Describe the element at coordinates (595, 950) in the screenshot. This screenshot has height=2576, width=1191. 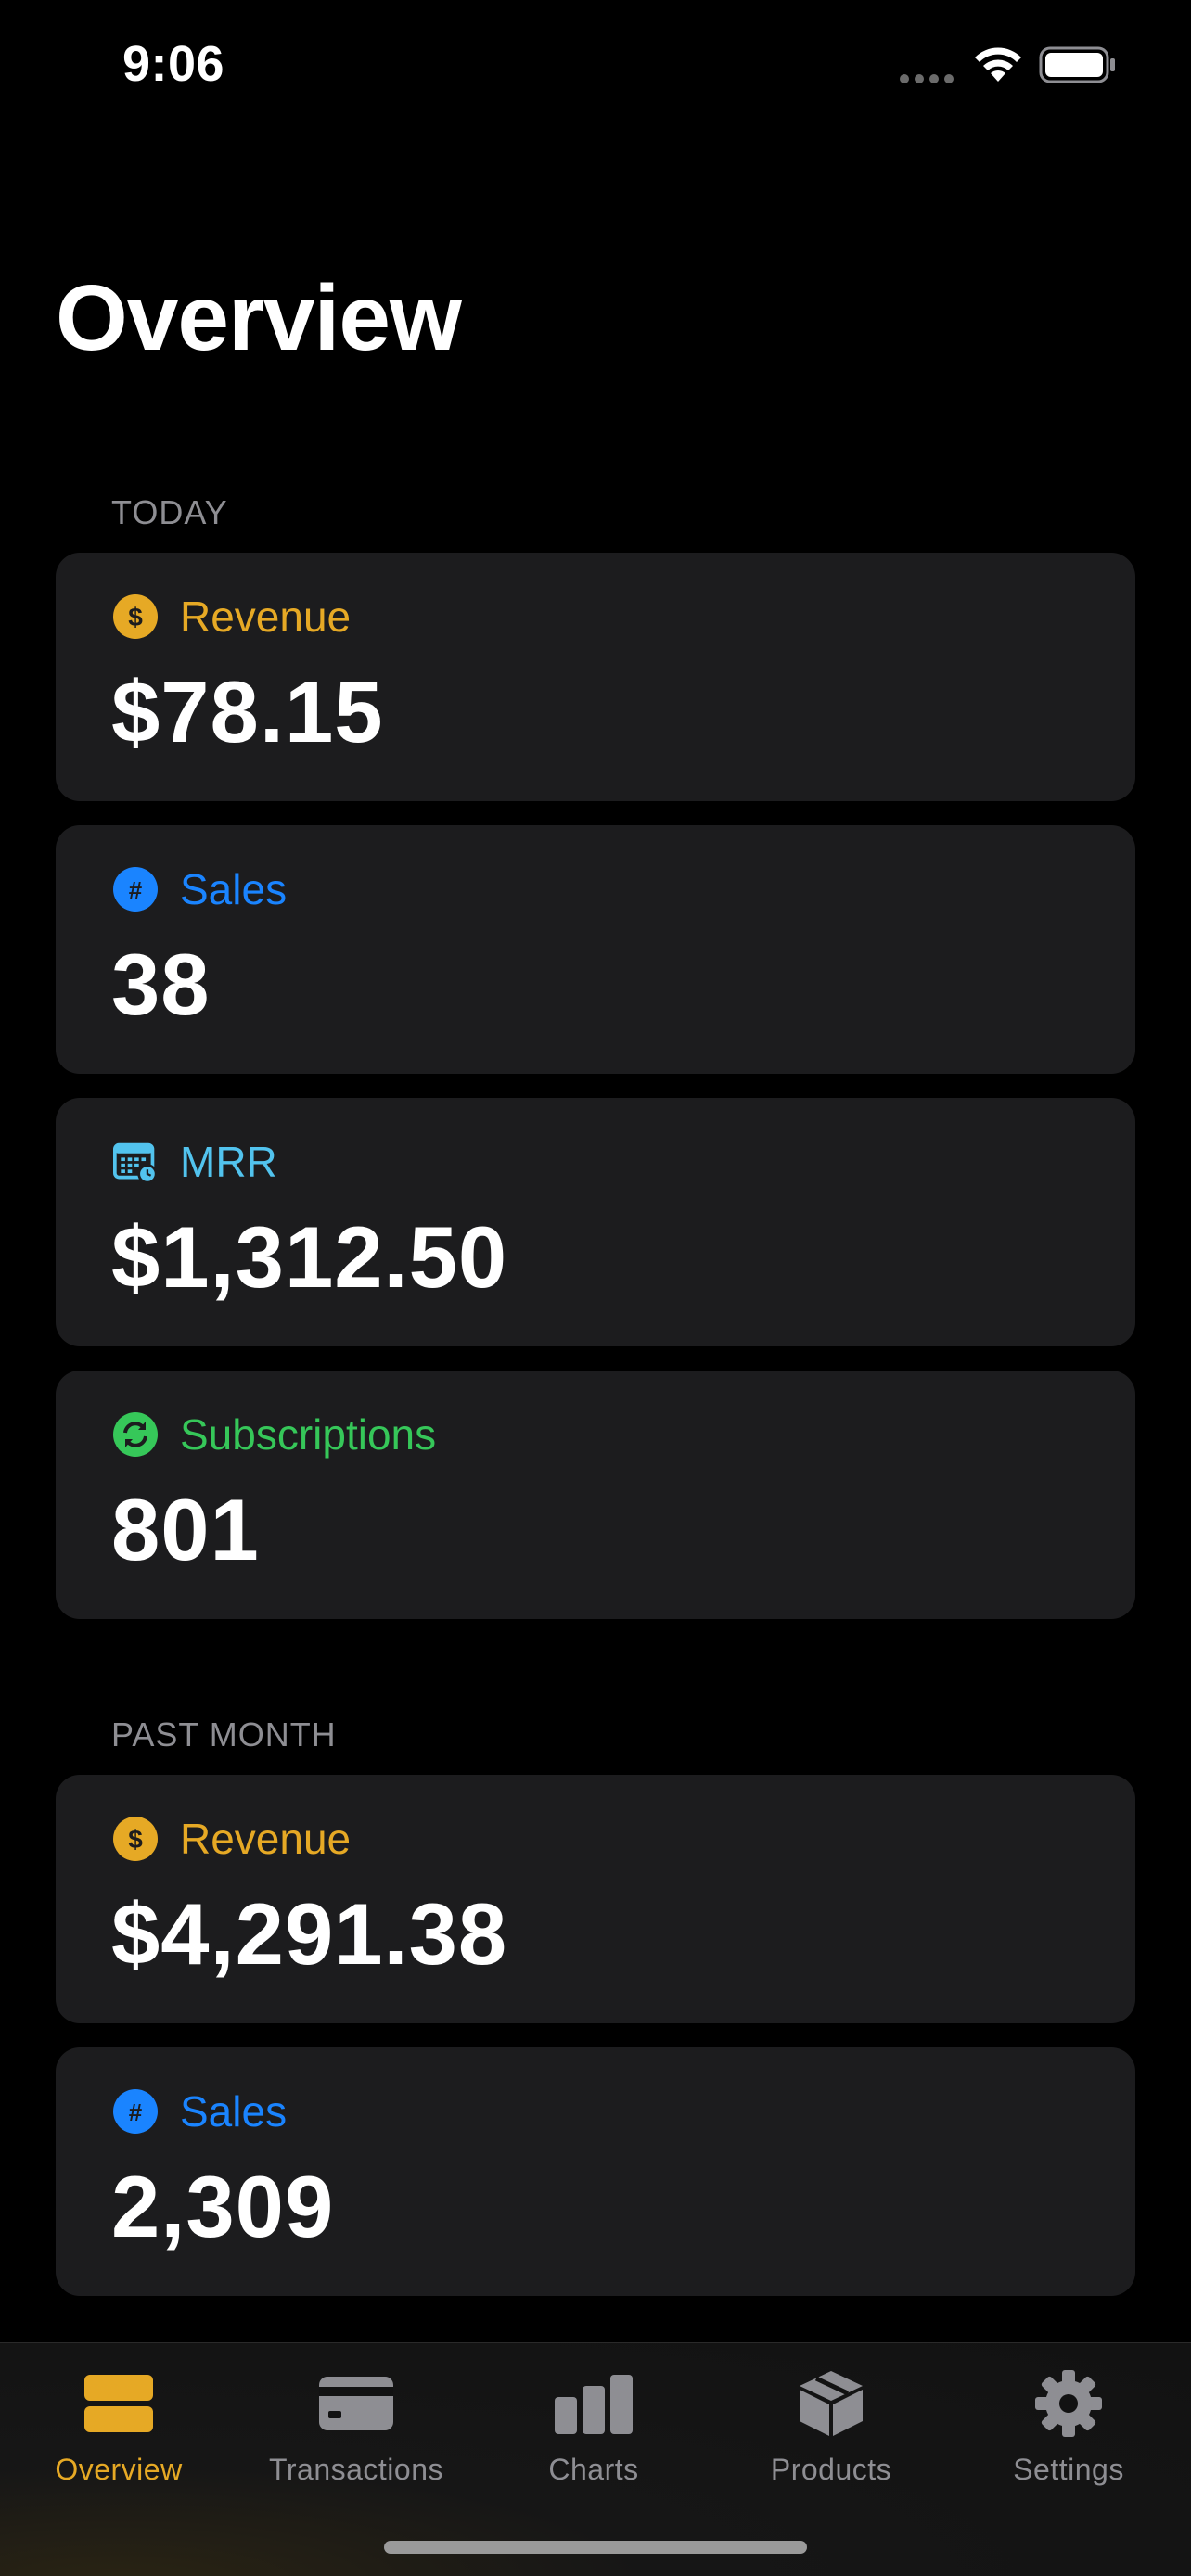
I see `today-sales-card: # Sales 38` at that location.